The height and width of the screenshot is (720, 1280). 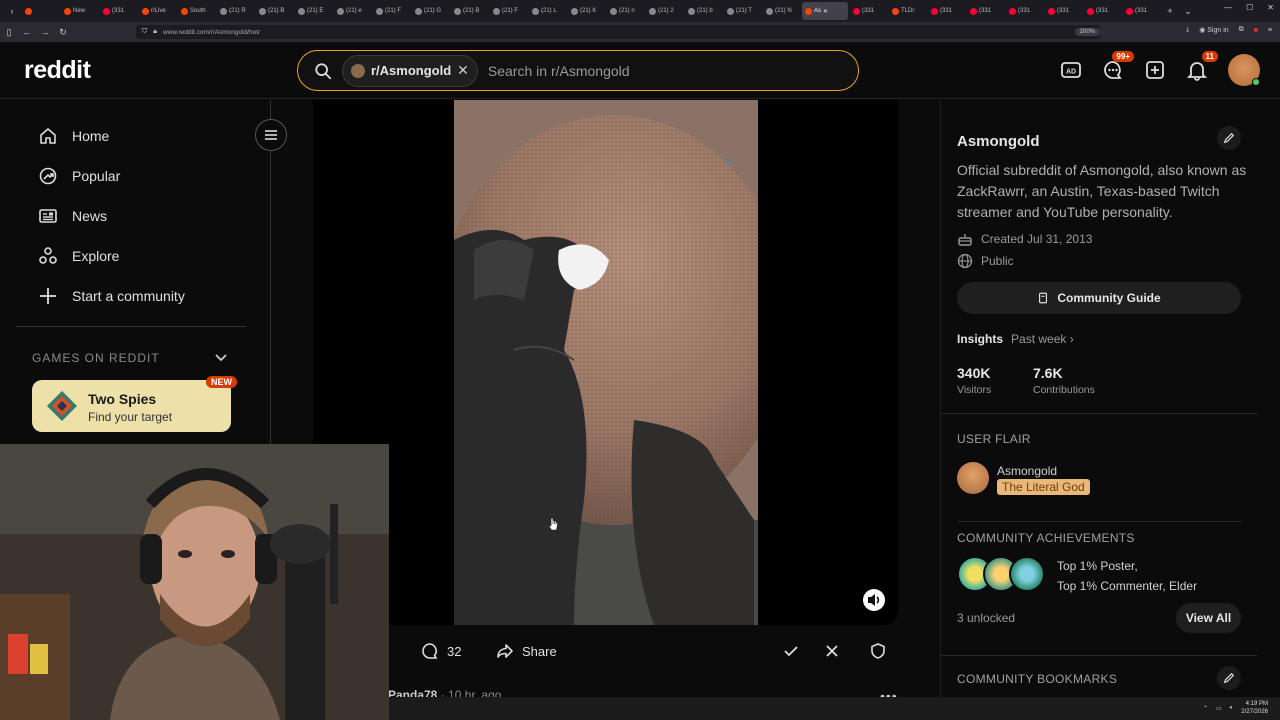 What do you see at coordinates (1208, 618) in the screenshot?
I see `view-all-button: View All` at bounding box center [1208, 618].